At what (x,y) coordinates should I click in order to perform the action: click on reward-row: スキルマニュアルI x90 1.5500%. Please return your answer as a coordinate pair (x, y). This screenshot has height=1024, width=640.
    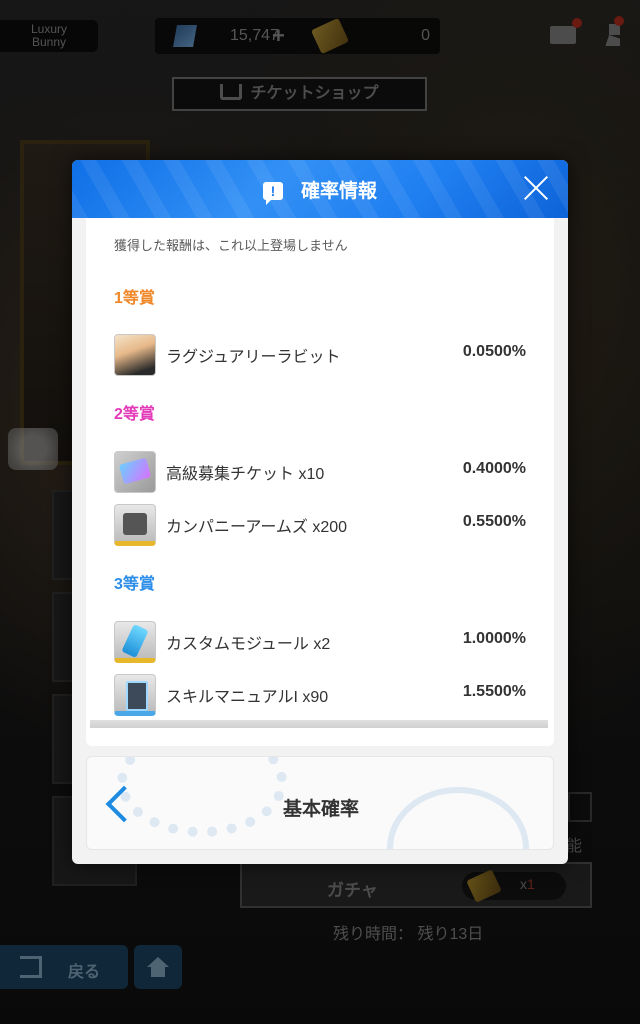
    Looking at the image, I should click on (320, 694).